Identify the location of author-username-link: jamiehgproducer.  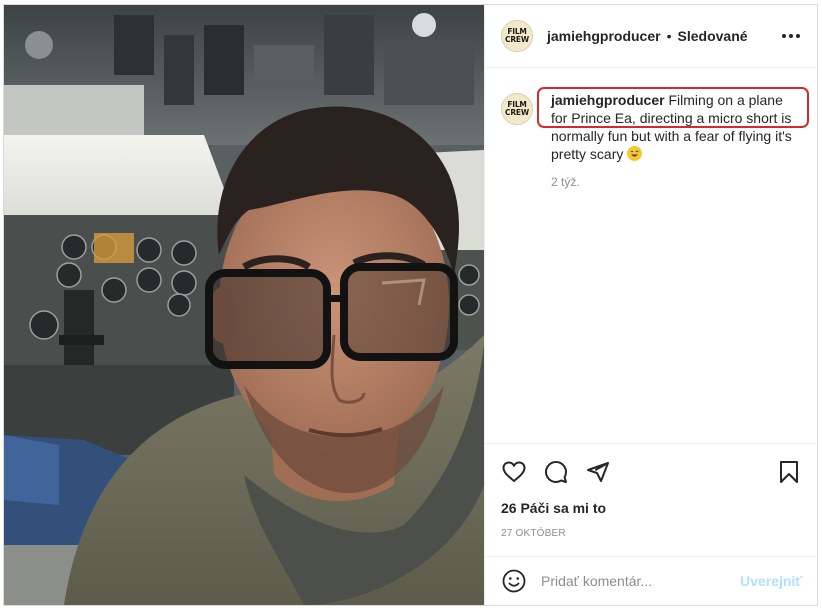
(604, 36).